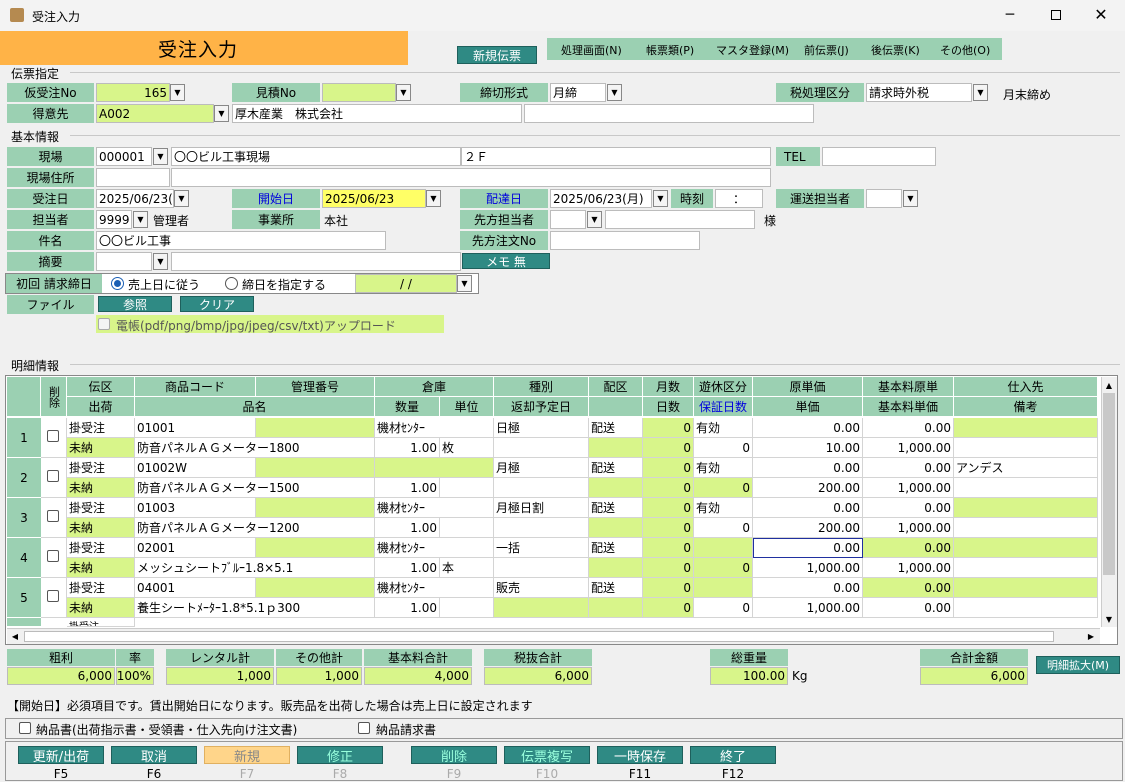 The width and height of the screenshot is (1125, 782). What do you see at coordinates (568, 219) in the screenshot?
I see `senpo-code` at bounding box center [568, 219].